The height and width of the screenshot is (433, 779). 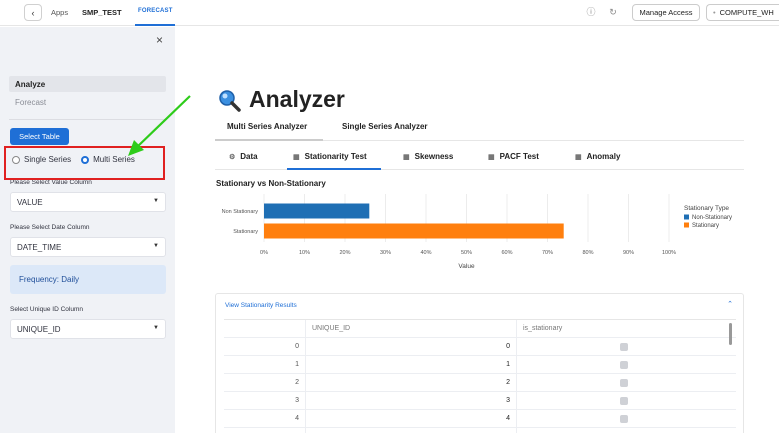 I want to click on tab-pacf-label: PACF Test, so click(x=519, y=156).